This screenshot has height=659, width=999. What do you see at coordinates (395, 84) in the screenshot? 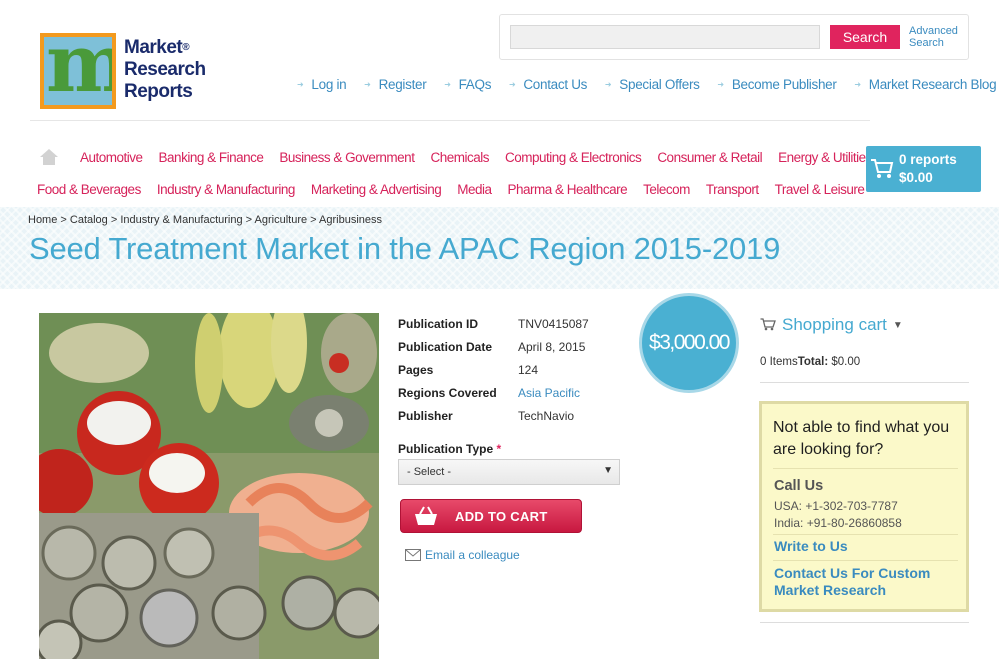
I see `register-link: Register` at bounding box center [395, 84].